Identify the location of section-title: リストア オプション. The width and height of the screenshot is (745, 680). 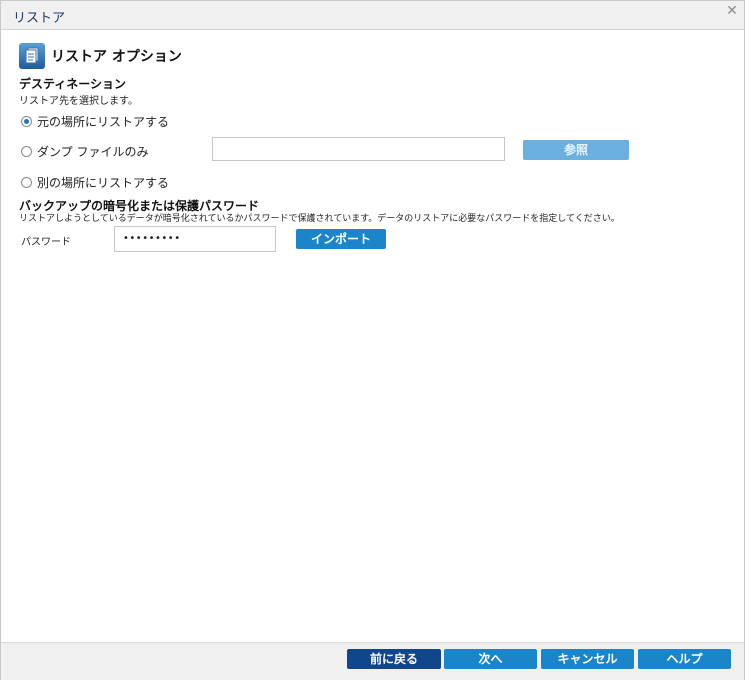
(116, 57).